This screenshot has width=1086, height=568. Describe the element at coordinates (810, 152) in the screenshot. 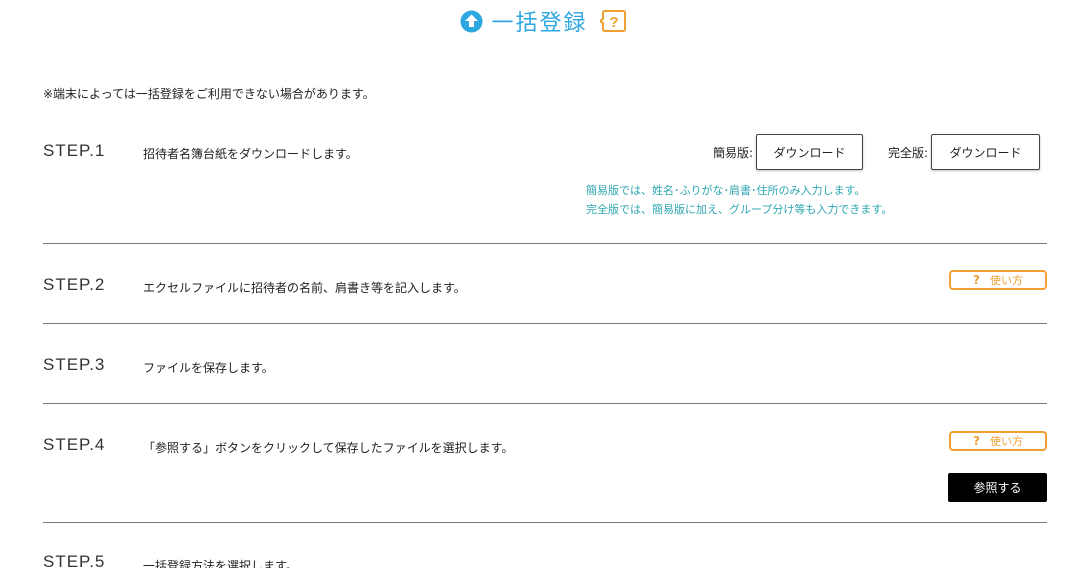

I see `simple-download-button: ダウンロード` at that location.